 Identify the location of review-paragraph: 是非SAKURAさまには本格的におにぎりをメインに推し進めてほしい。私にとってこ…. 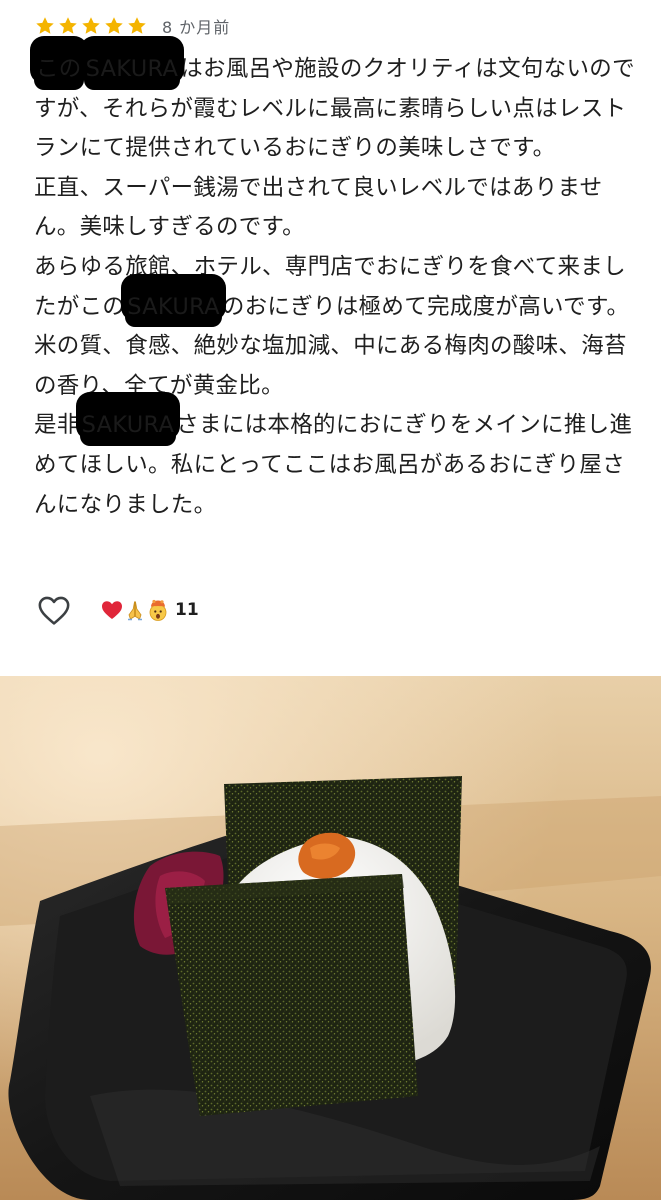
(339, 465).